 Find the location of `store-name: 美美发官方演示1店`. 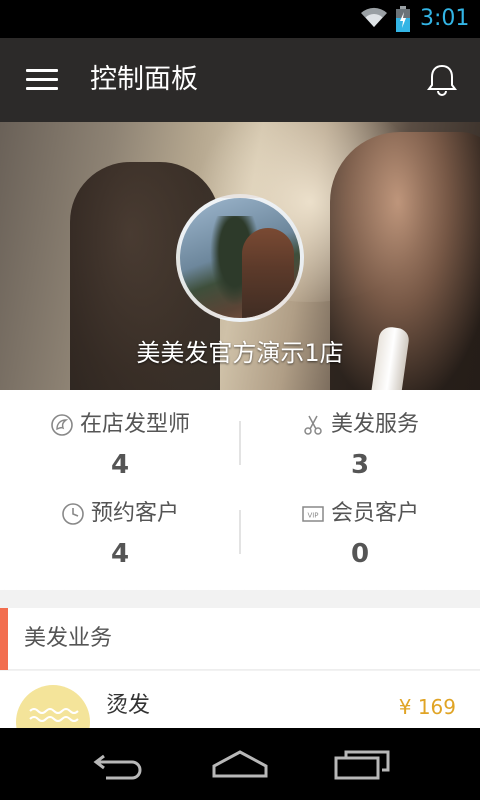

store-name: 美美发官方演示1店 is located at coordinates (240, 353).